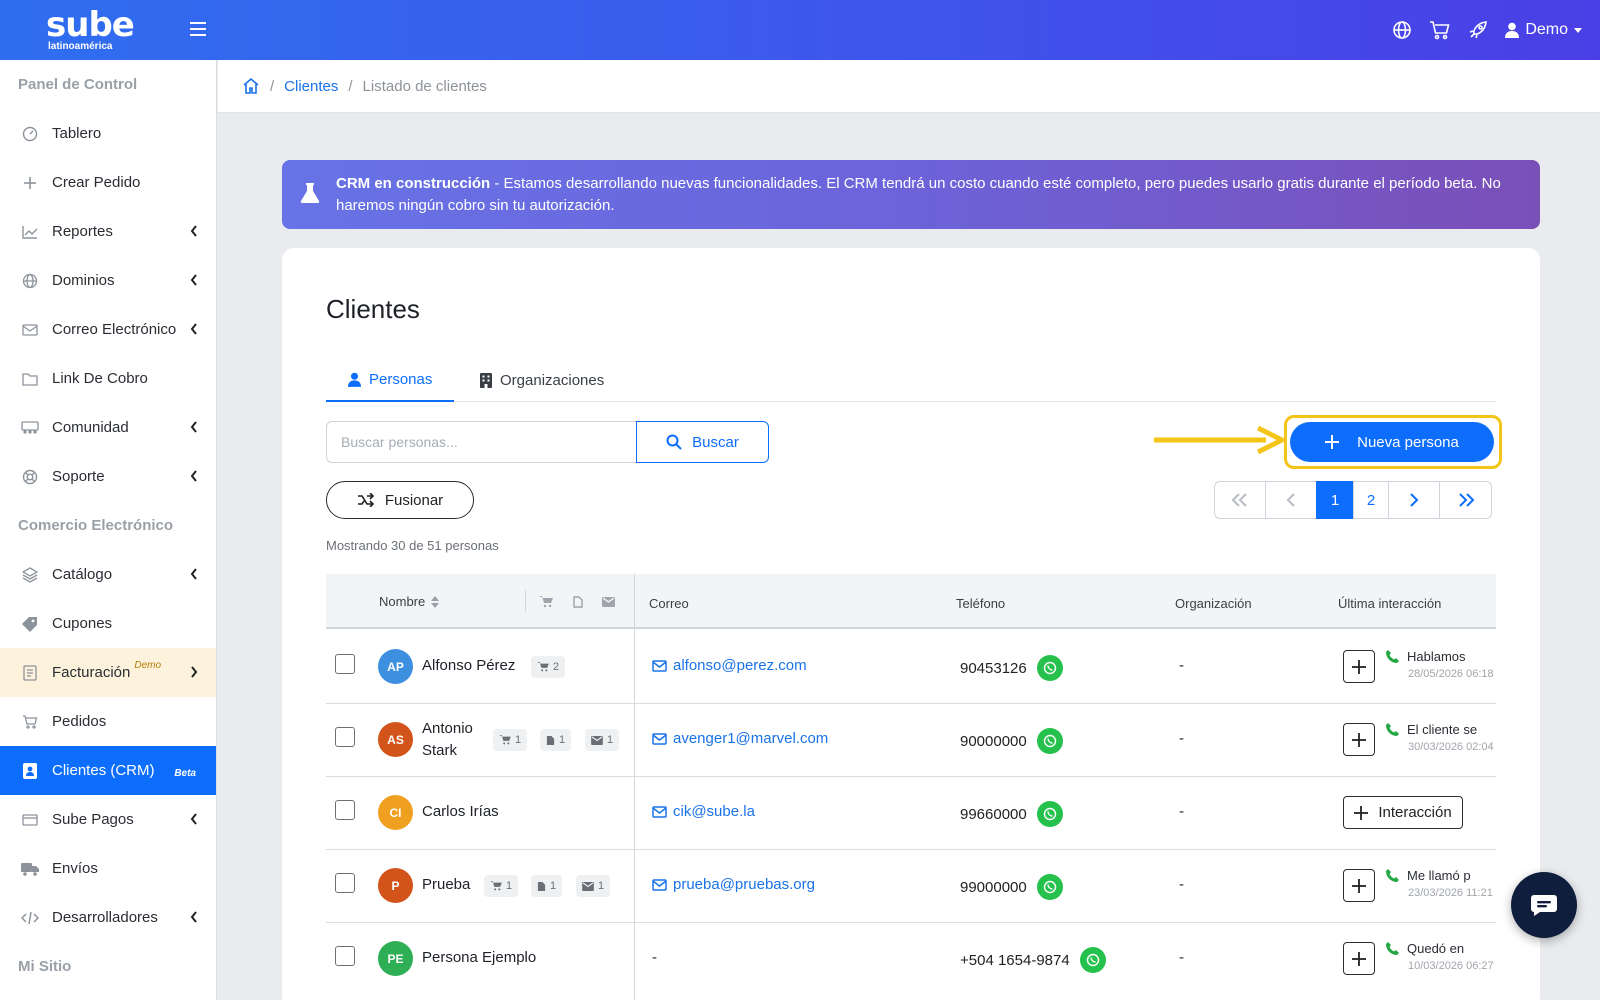 This screenshot has width=1600, height=1000. What do you see at coordinates (1392, 442) in the screenshot?
I see `new-person-button: Nueva persona` at bounding box center [1392, 442].